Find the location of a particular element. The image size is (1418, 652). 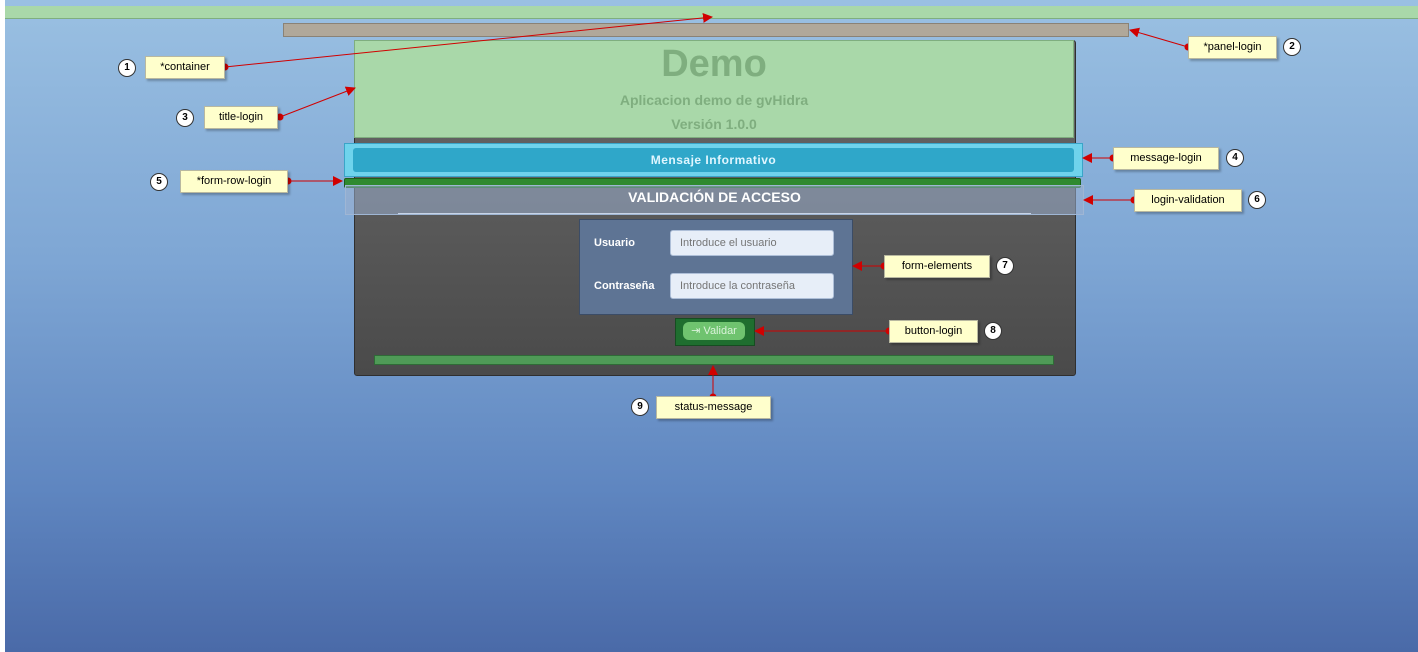

annotation-badge-5: 5 is located at coordinates (159, 182).